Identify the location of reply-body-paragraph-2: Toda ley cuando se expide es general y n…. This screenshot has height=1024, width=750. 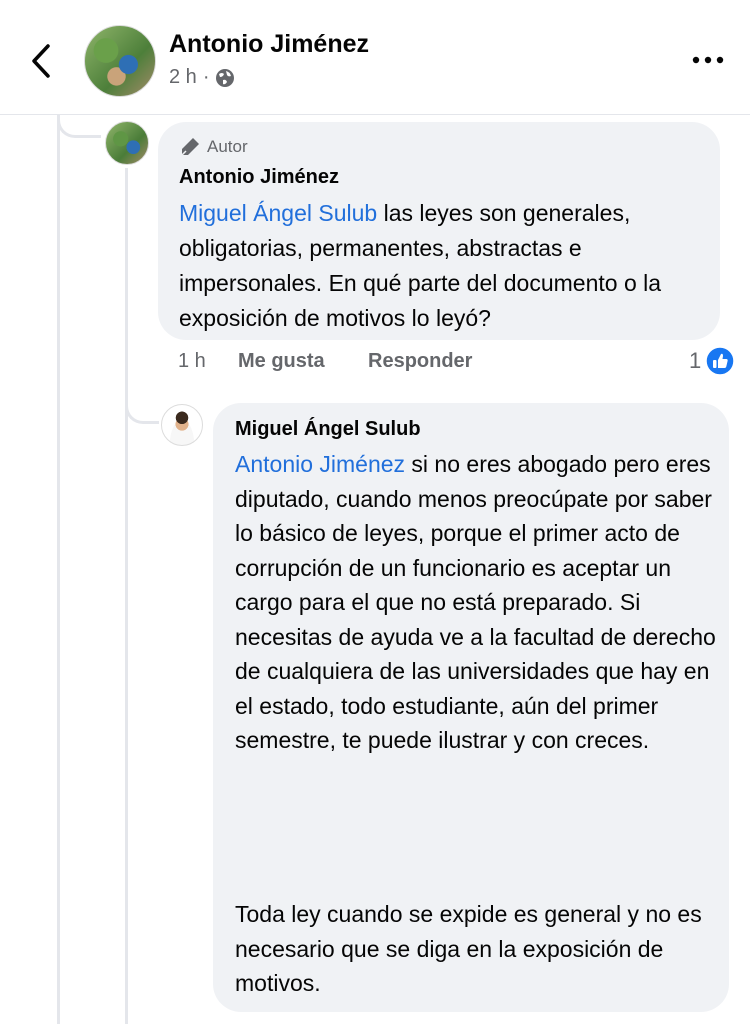
(468, 948).